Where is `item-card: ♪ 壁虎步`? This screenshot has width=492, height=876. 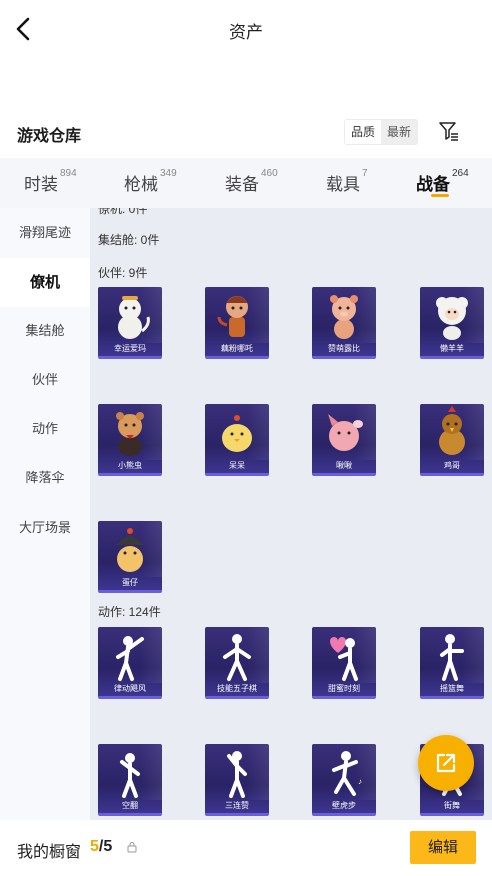
item-card: ♪ 壁虎步 is located at coordinates (344, 780).